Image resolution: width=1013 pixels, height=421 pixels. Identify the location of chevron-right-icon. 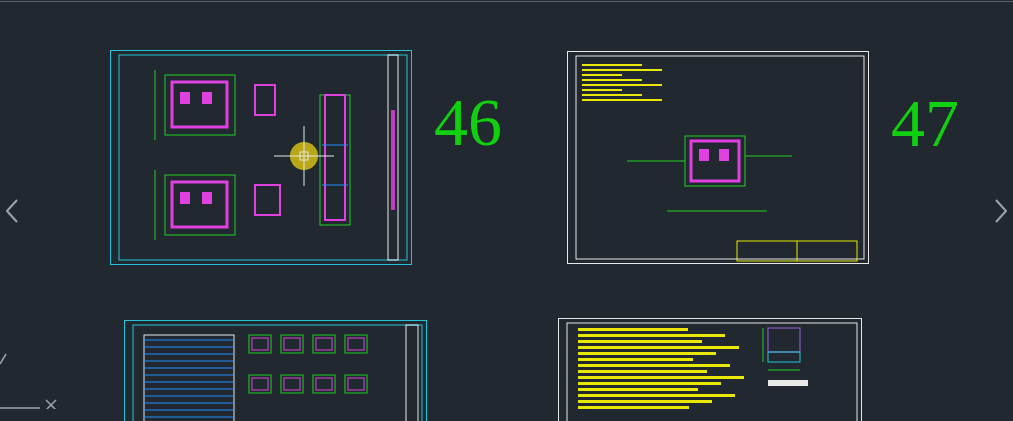
(1001, 211).